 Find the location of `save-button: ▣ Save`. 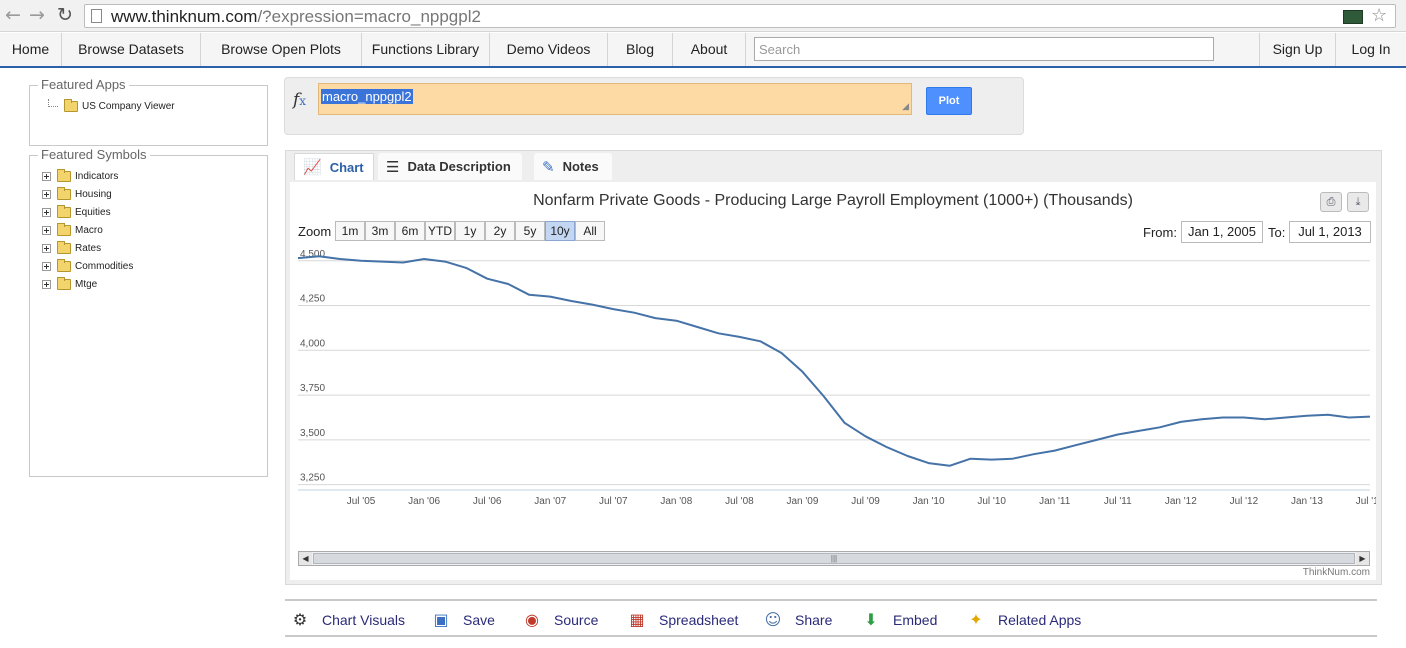

save-button: ▣ Save is located at coordinates (463, 620).